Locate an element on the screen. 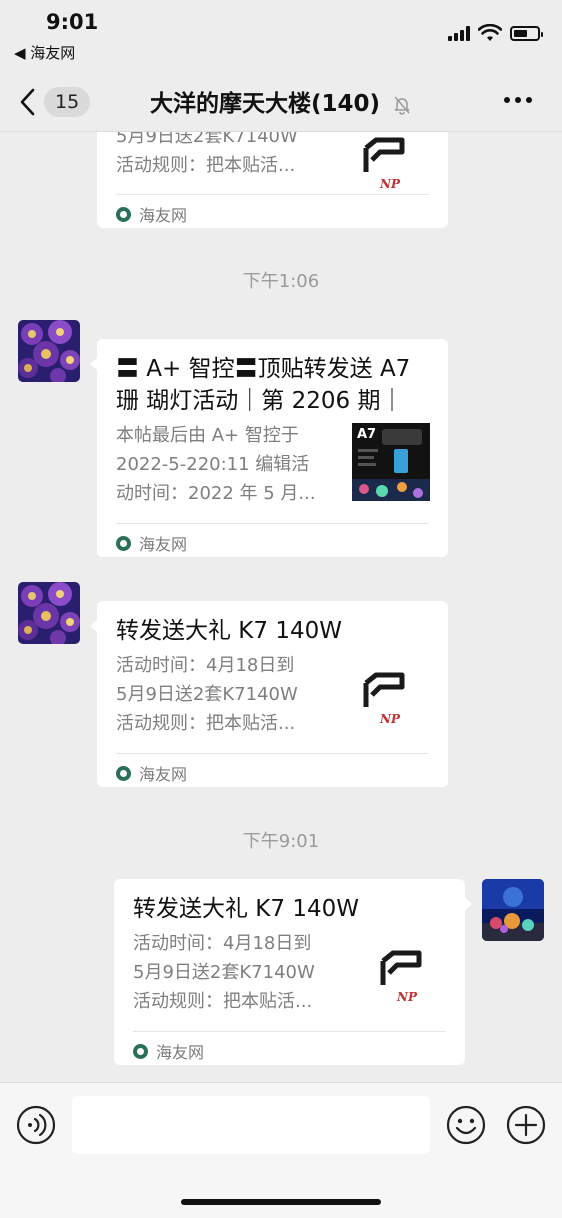  status-icons is located at coordinates (495, 33).